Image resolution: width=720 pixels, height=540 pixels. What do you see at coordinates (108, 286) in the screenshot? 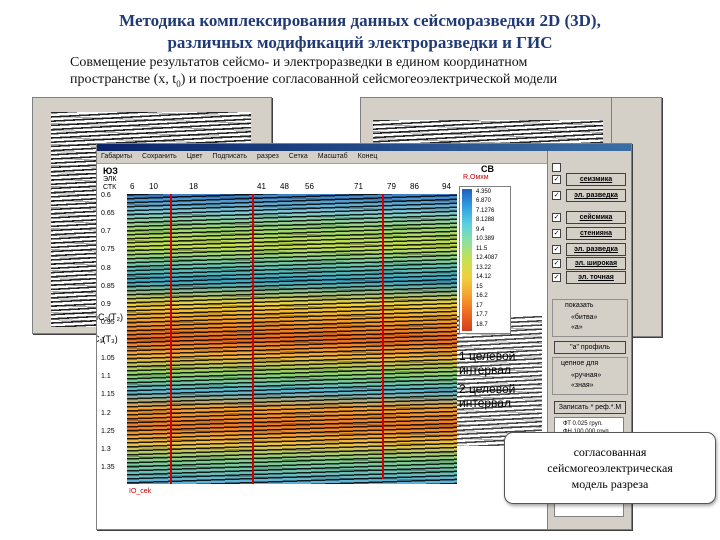
I see `time-tick-label: 0.85` at bounding box center [108, 286].